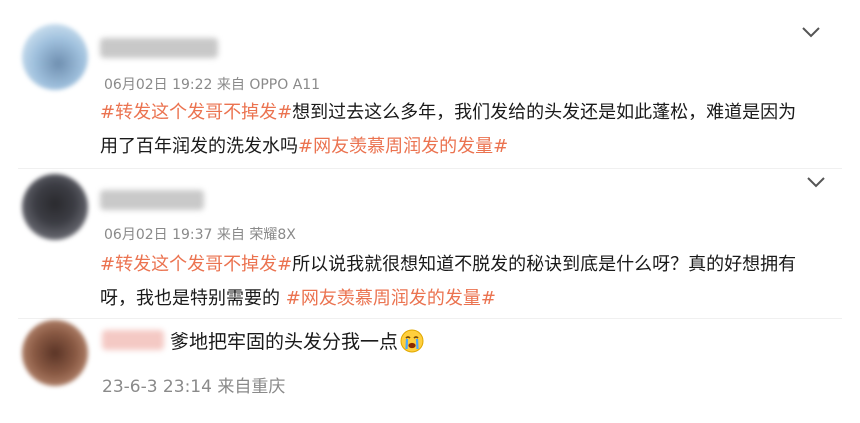 Image resolution: width=860 pixels, height=423 pixels. What do you see at coordinates (284, 342) in the screenshot?
I see `comment-text-part: 爹地把牢固的头发分我一点` at bounding box center [284, 342].